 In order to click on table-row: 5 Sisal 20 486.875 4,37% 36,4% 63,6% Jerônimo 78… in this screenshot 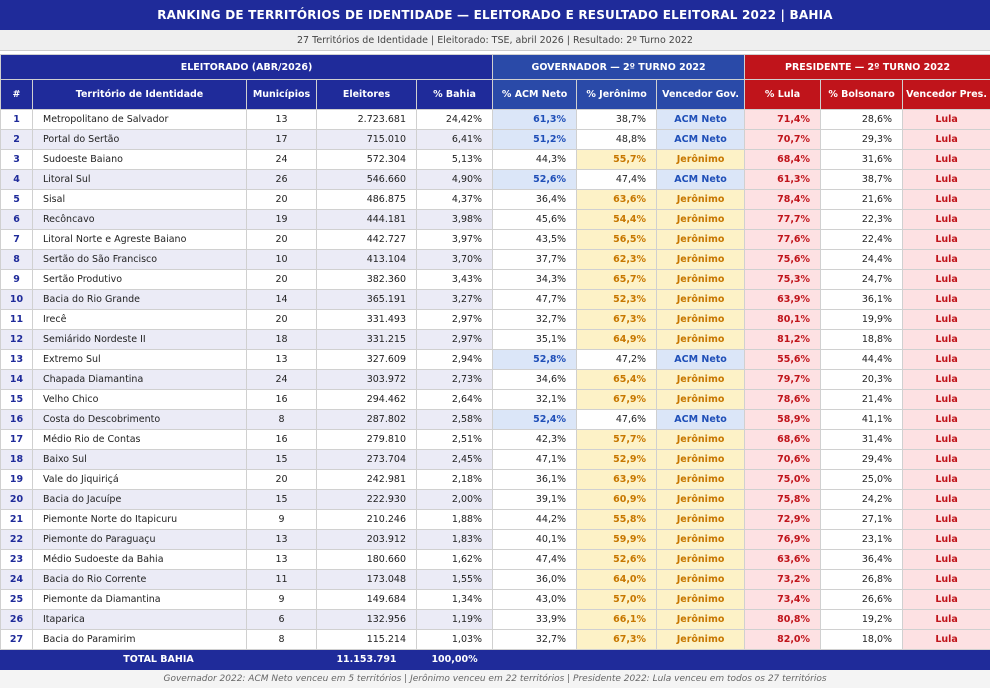, I will do `click(495, 199)`.